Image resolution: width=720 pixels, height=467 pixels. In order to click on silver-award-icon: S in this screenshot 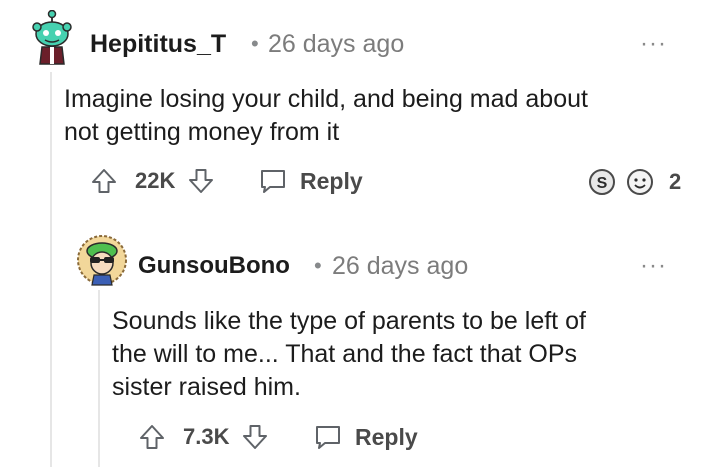, I will do `click(602, 182)`.